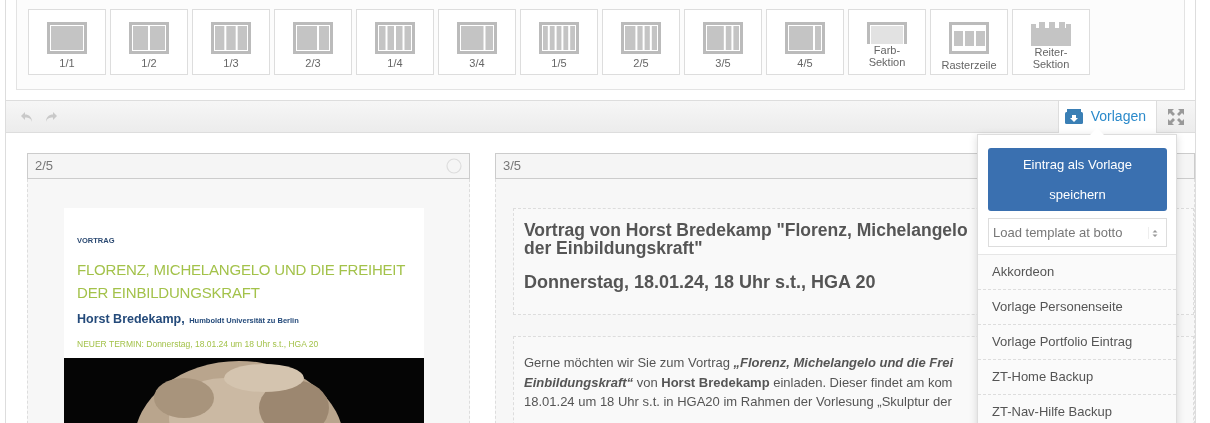 The height and width of the screenshot is (423, 1210). I want to click on circle-icon, so click(454, 166).